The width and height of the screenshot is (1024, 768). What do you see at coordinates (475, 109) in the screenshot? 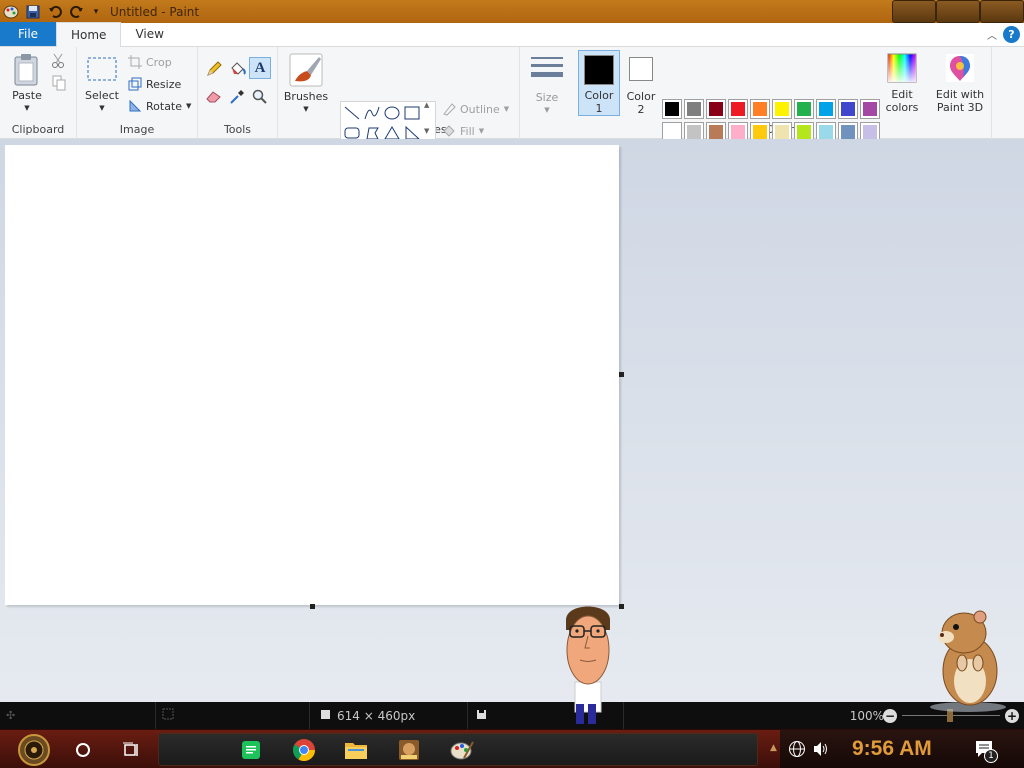
I see `outline-button: Outline ▼` at bounding box center [475, 109].